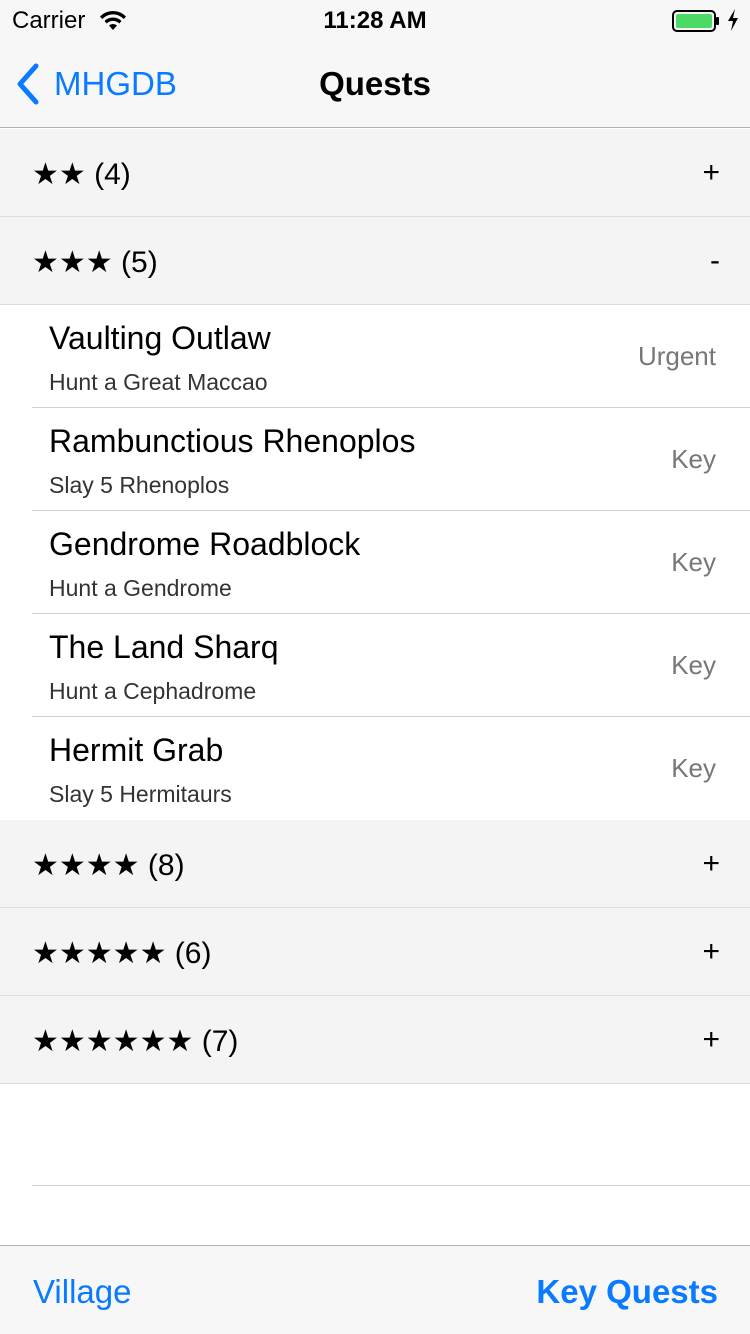 This screenshot has width=750, height=1334. What do you see at coordinates (136, 750) in the screenshot?
I see `quest-title: Hermit Grab` at bounding box center [136, 750].